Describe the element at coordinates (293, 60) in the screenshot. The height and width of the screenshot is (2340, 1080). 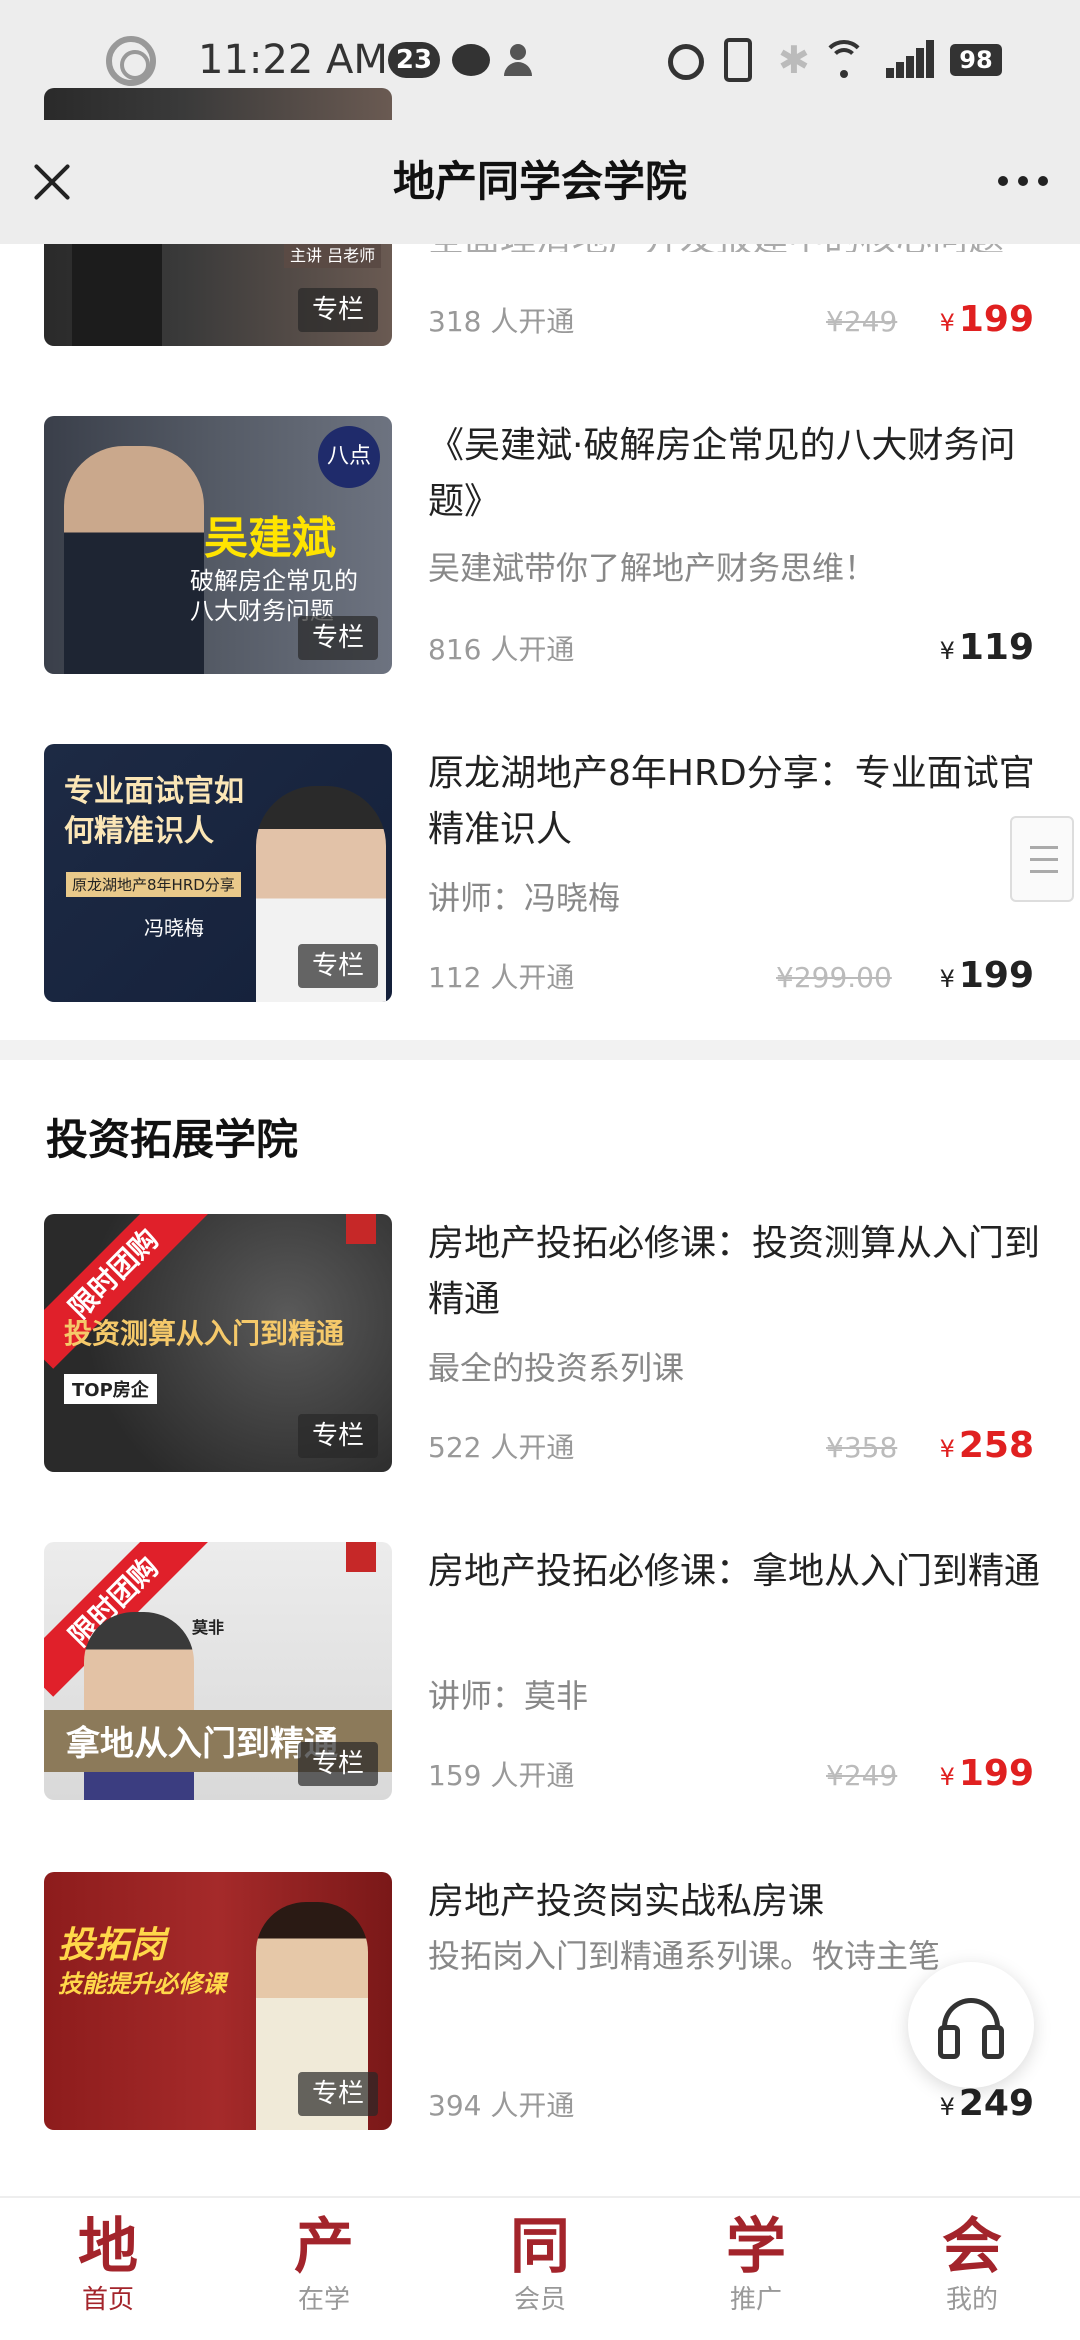
I see `status-time: 11:22 AM` at that location.